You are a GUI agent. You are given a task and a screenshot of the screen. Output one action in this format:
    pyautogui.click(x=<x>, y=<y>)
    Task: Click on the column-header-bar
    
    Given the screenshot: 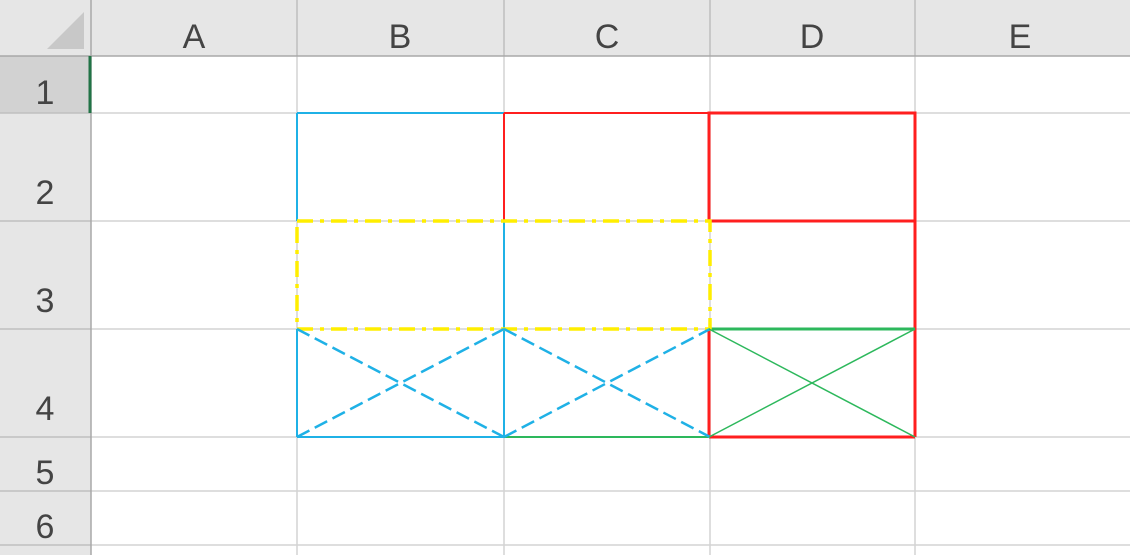 What is the action you would take?
    pyautogui.click(x=565, y=28)
    